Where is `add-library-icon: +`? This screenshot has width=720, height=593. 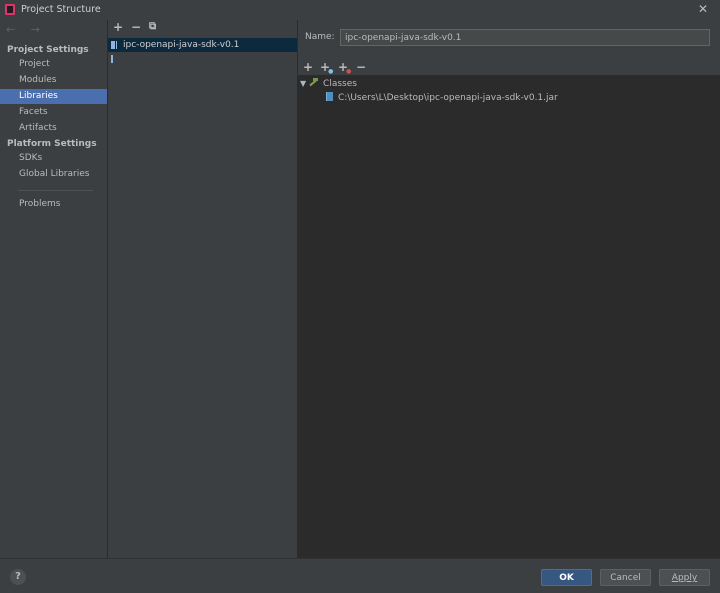 add-library-icon: + is located at coordinates (118, 27).